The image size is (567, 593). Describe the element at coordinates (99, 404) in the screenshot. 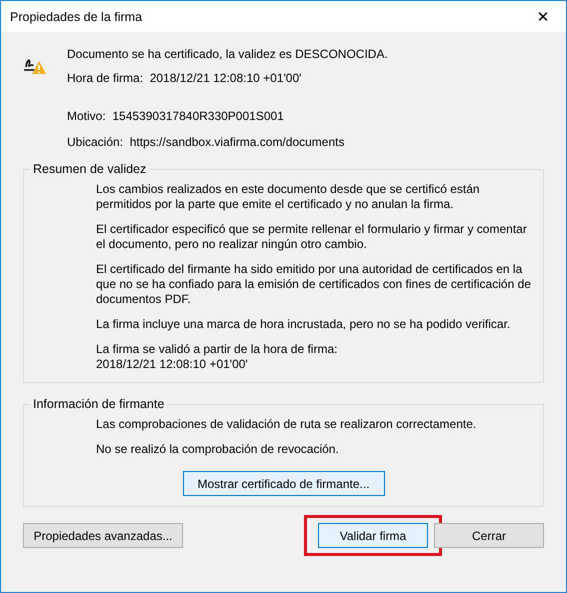

I see `group-title: Información de firmante` at that location.